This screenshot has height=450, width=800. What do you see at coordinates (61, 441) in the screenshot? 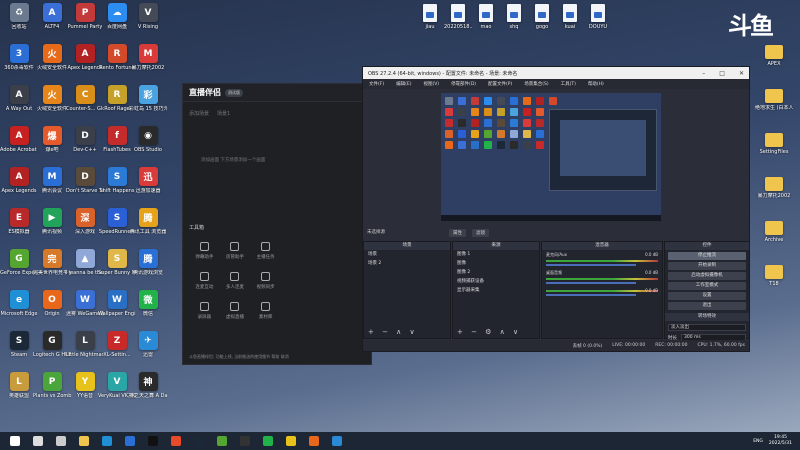
I see `taskbar-task-view` at bounding box center [61, 441].